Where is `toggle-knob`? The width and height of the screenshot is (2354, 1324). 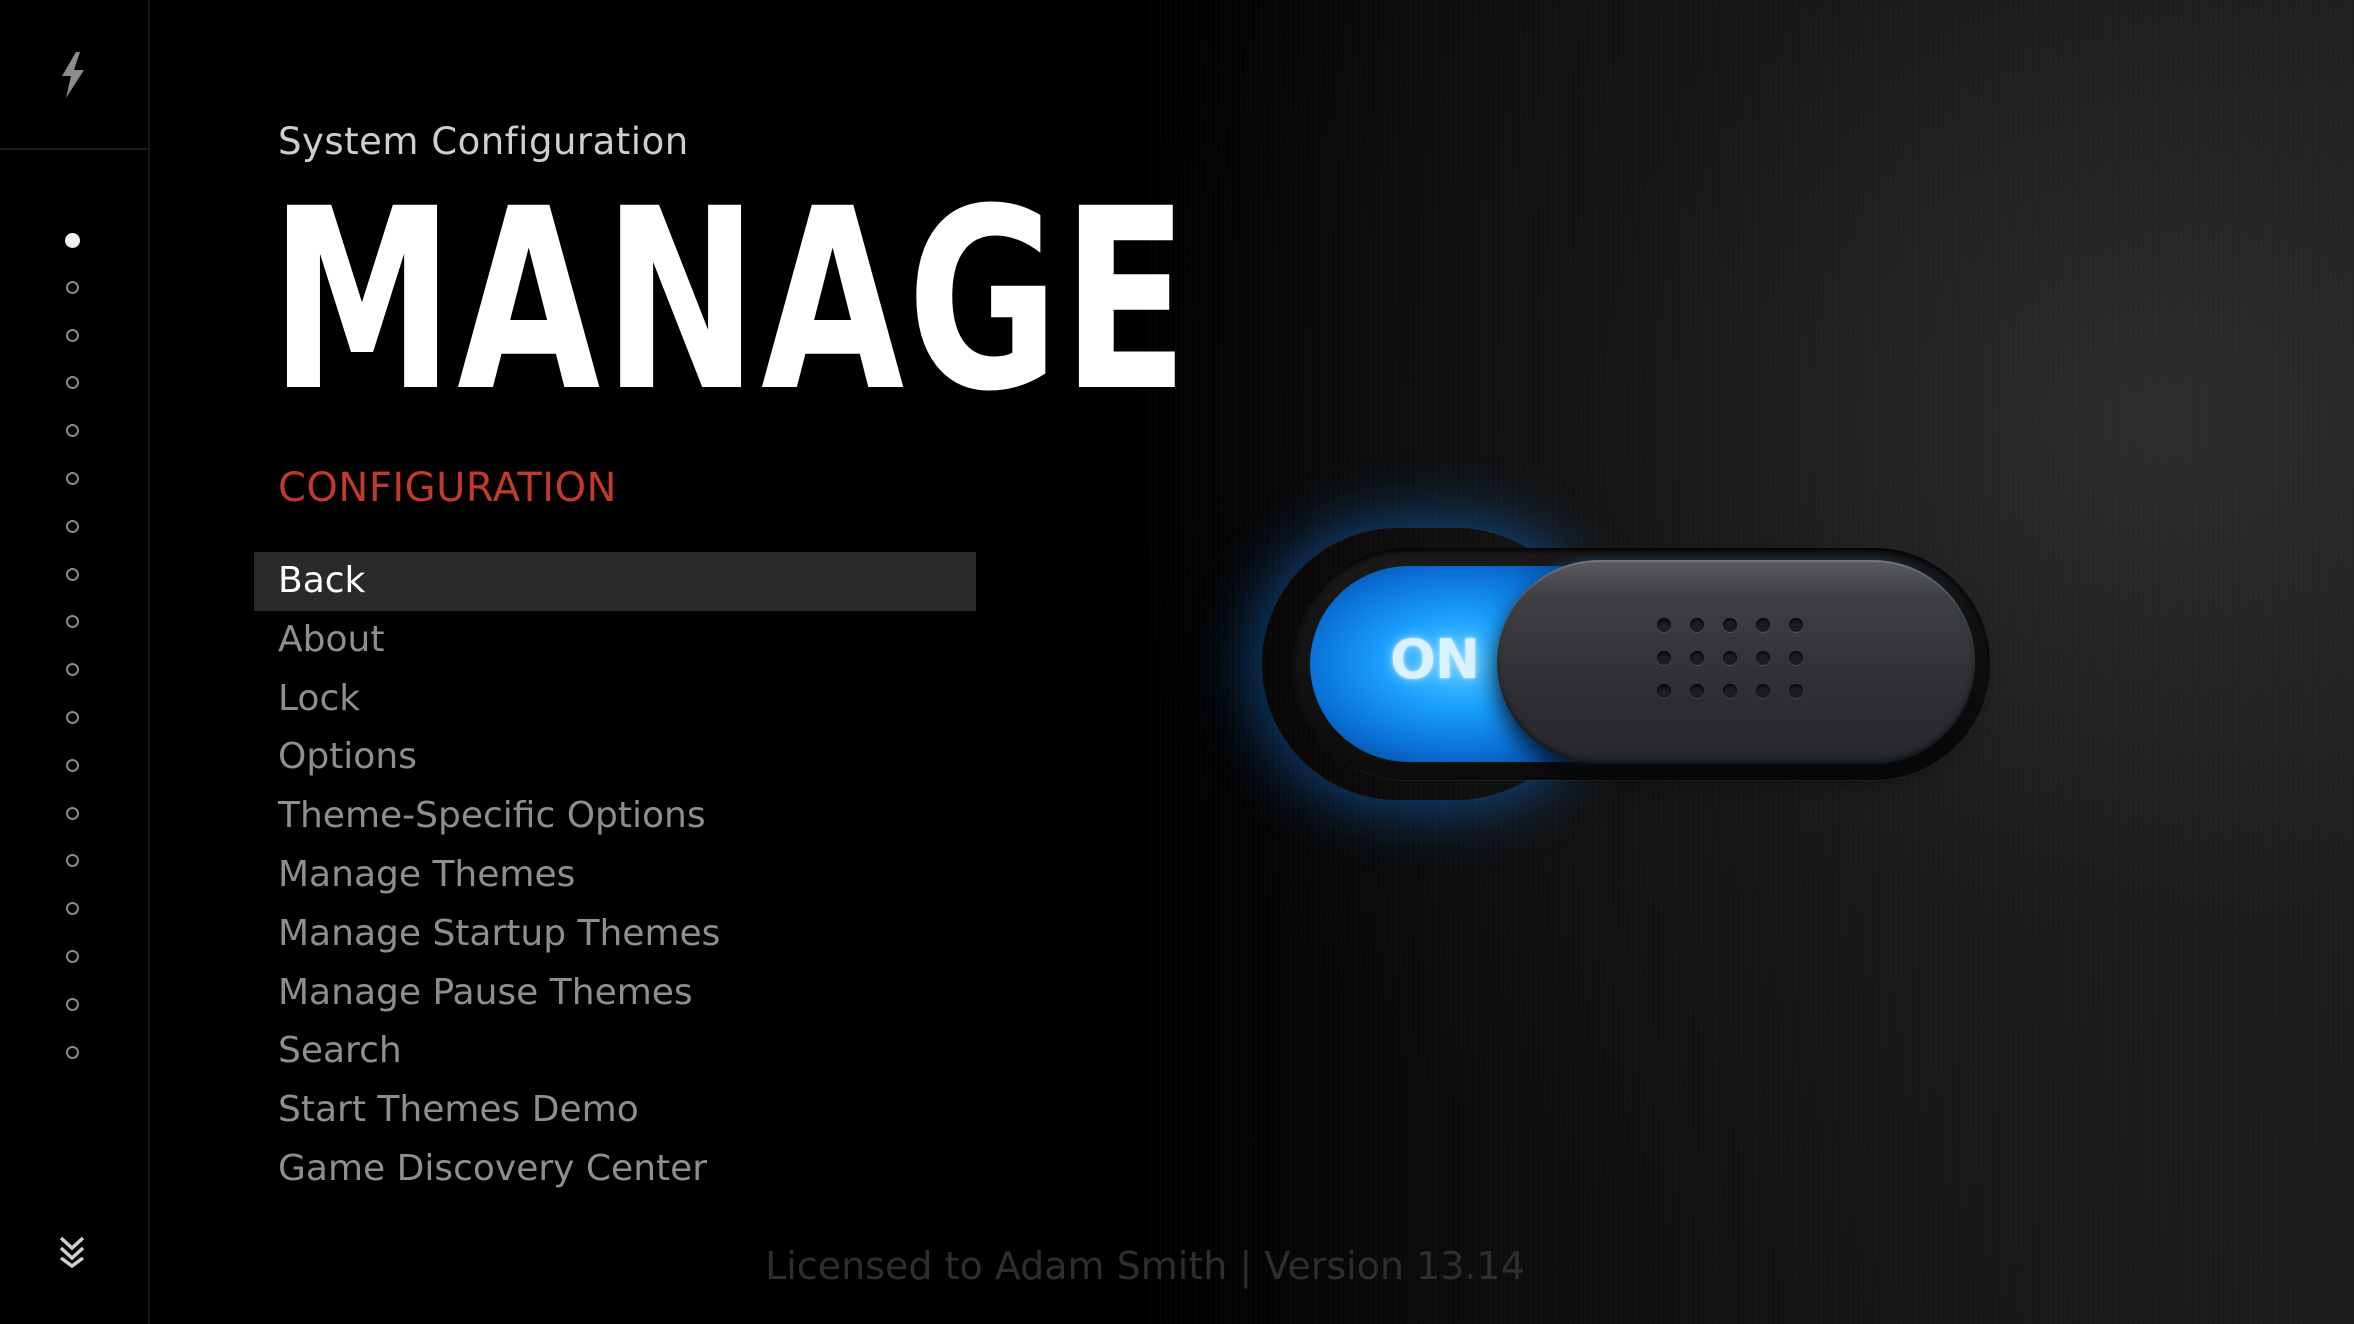 toggle-knob is located at coordinates (1736, 662).